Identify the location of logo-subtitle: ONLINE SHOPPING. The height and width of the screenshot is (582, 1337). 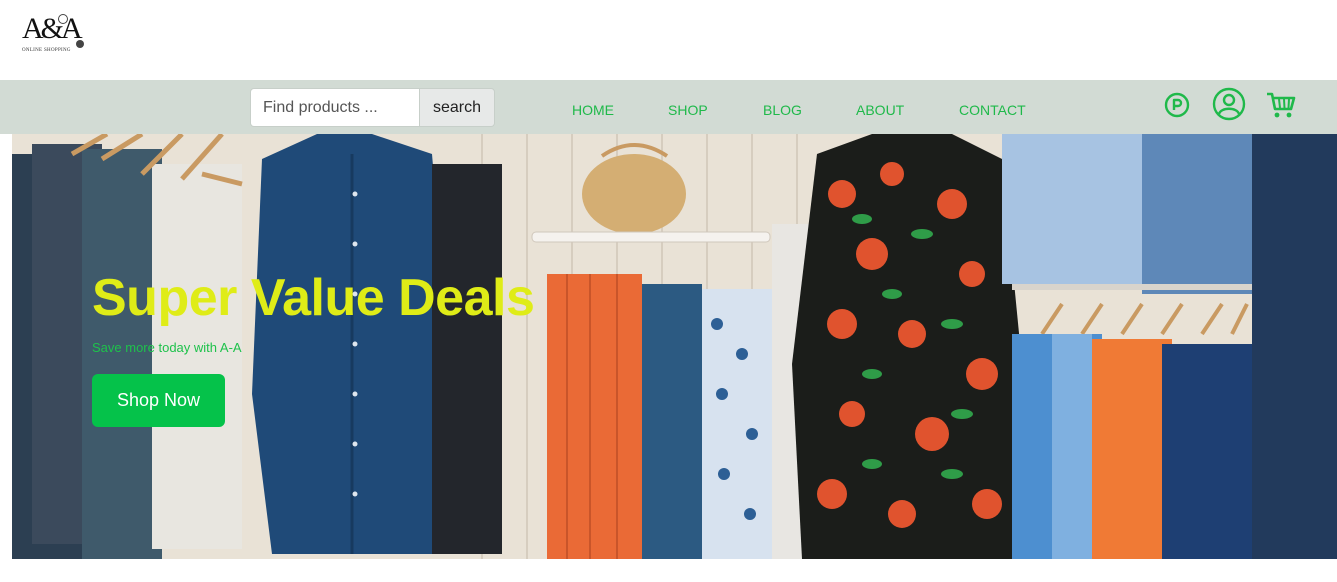
(46, 50).